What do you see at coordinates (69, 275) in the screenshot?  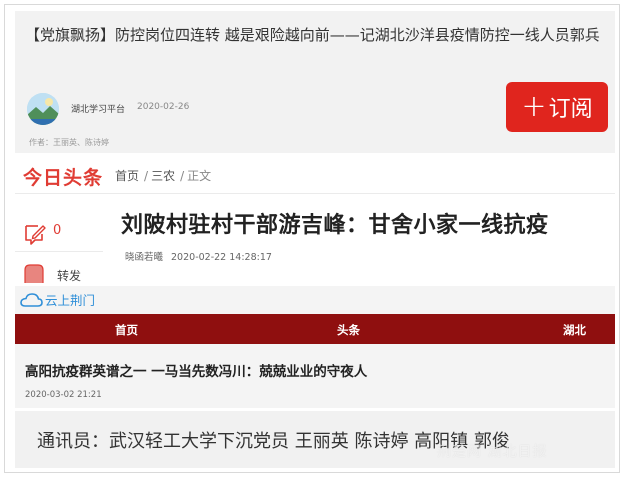 I see `share-label: 转发` at bounding box center [69, 275].